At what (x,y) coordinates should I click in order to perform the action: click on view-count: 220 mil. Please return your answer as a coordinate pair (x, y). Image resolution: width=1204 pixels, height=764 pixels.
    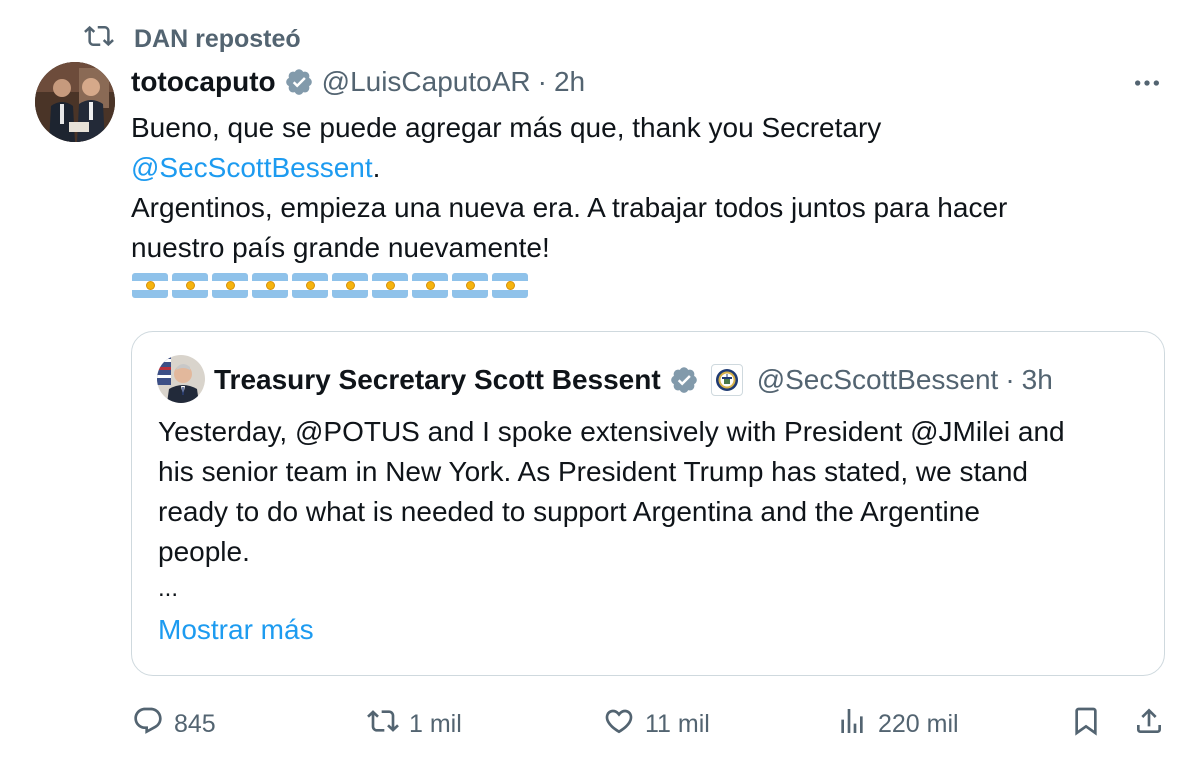
    Looking at the image, I should click on (918, 723).